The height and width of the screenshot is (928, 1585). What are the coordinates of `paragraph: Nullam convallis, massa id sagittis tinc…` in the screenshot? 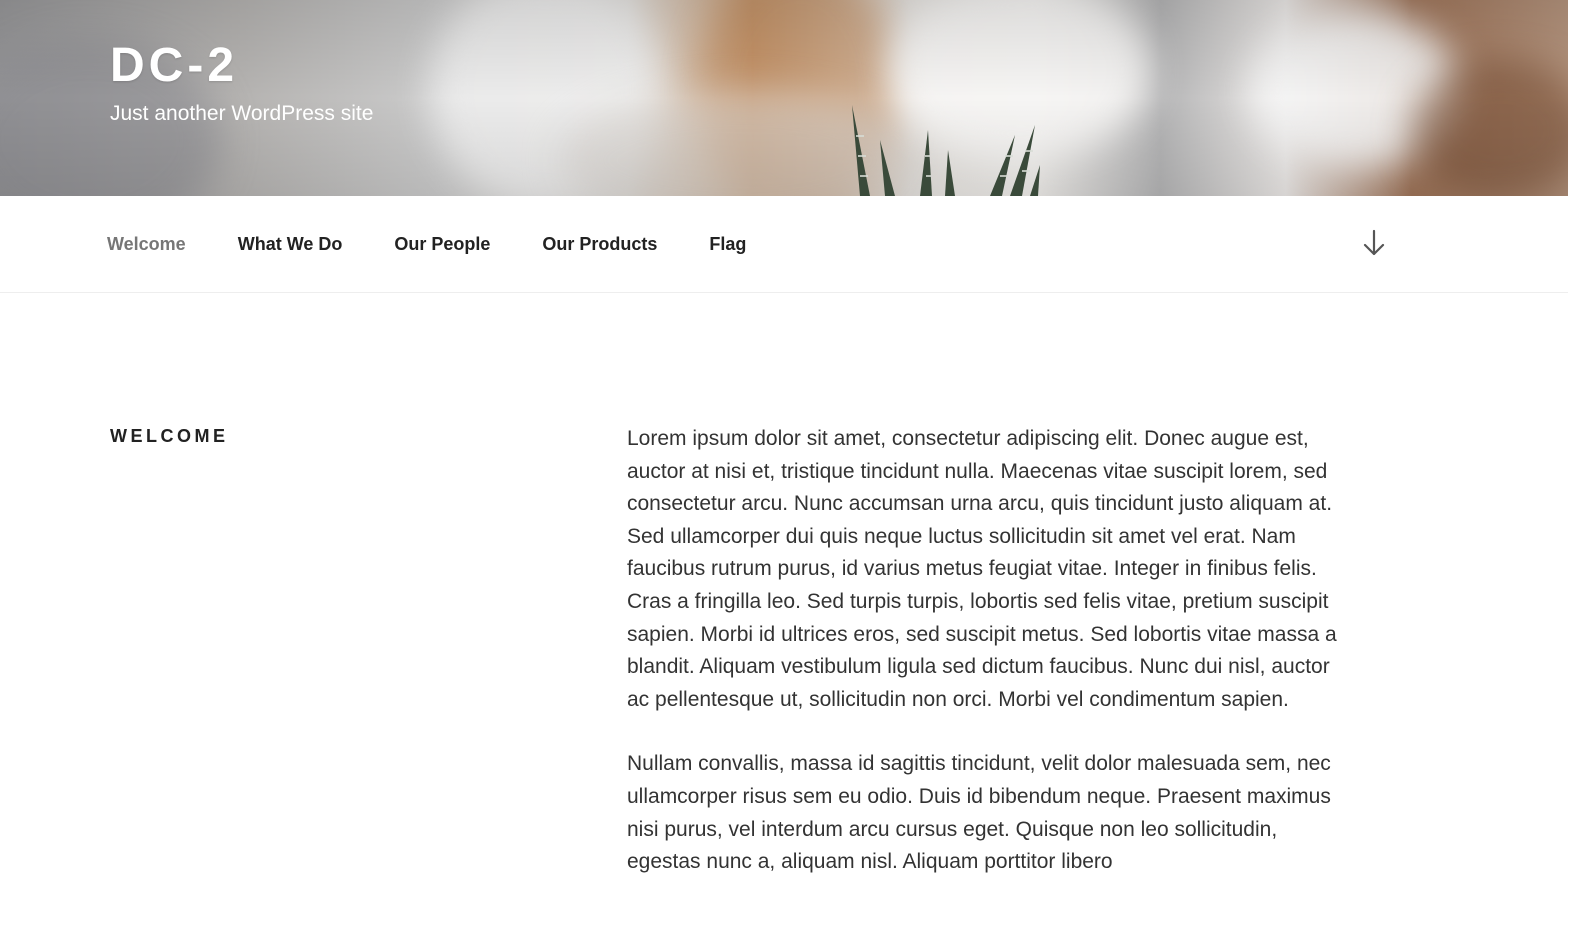 It's located at (979, 813).